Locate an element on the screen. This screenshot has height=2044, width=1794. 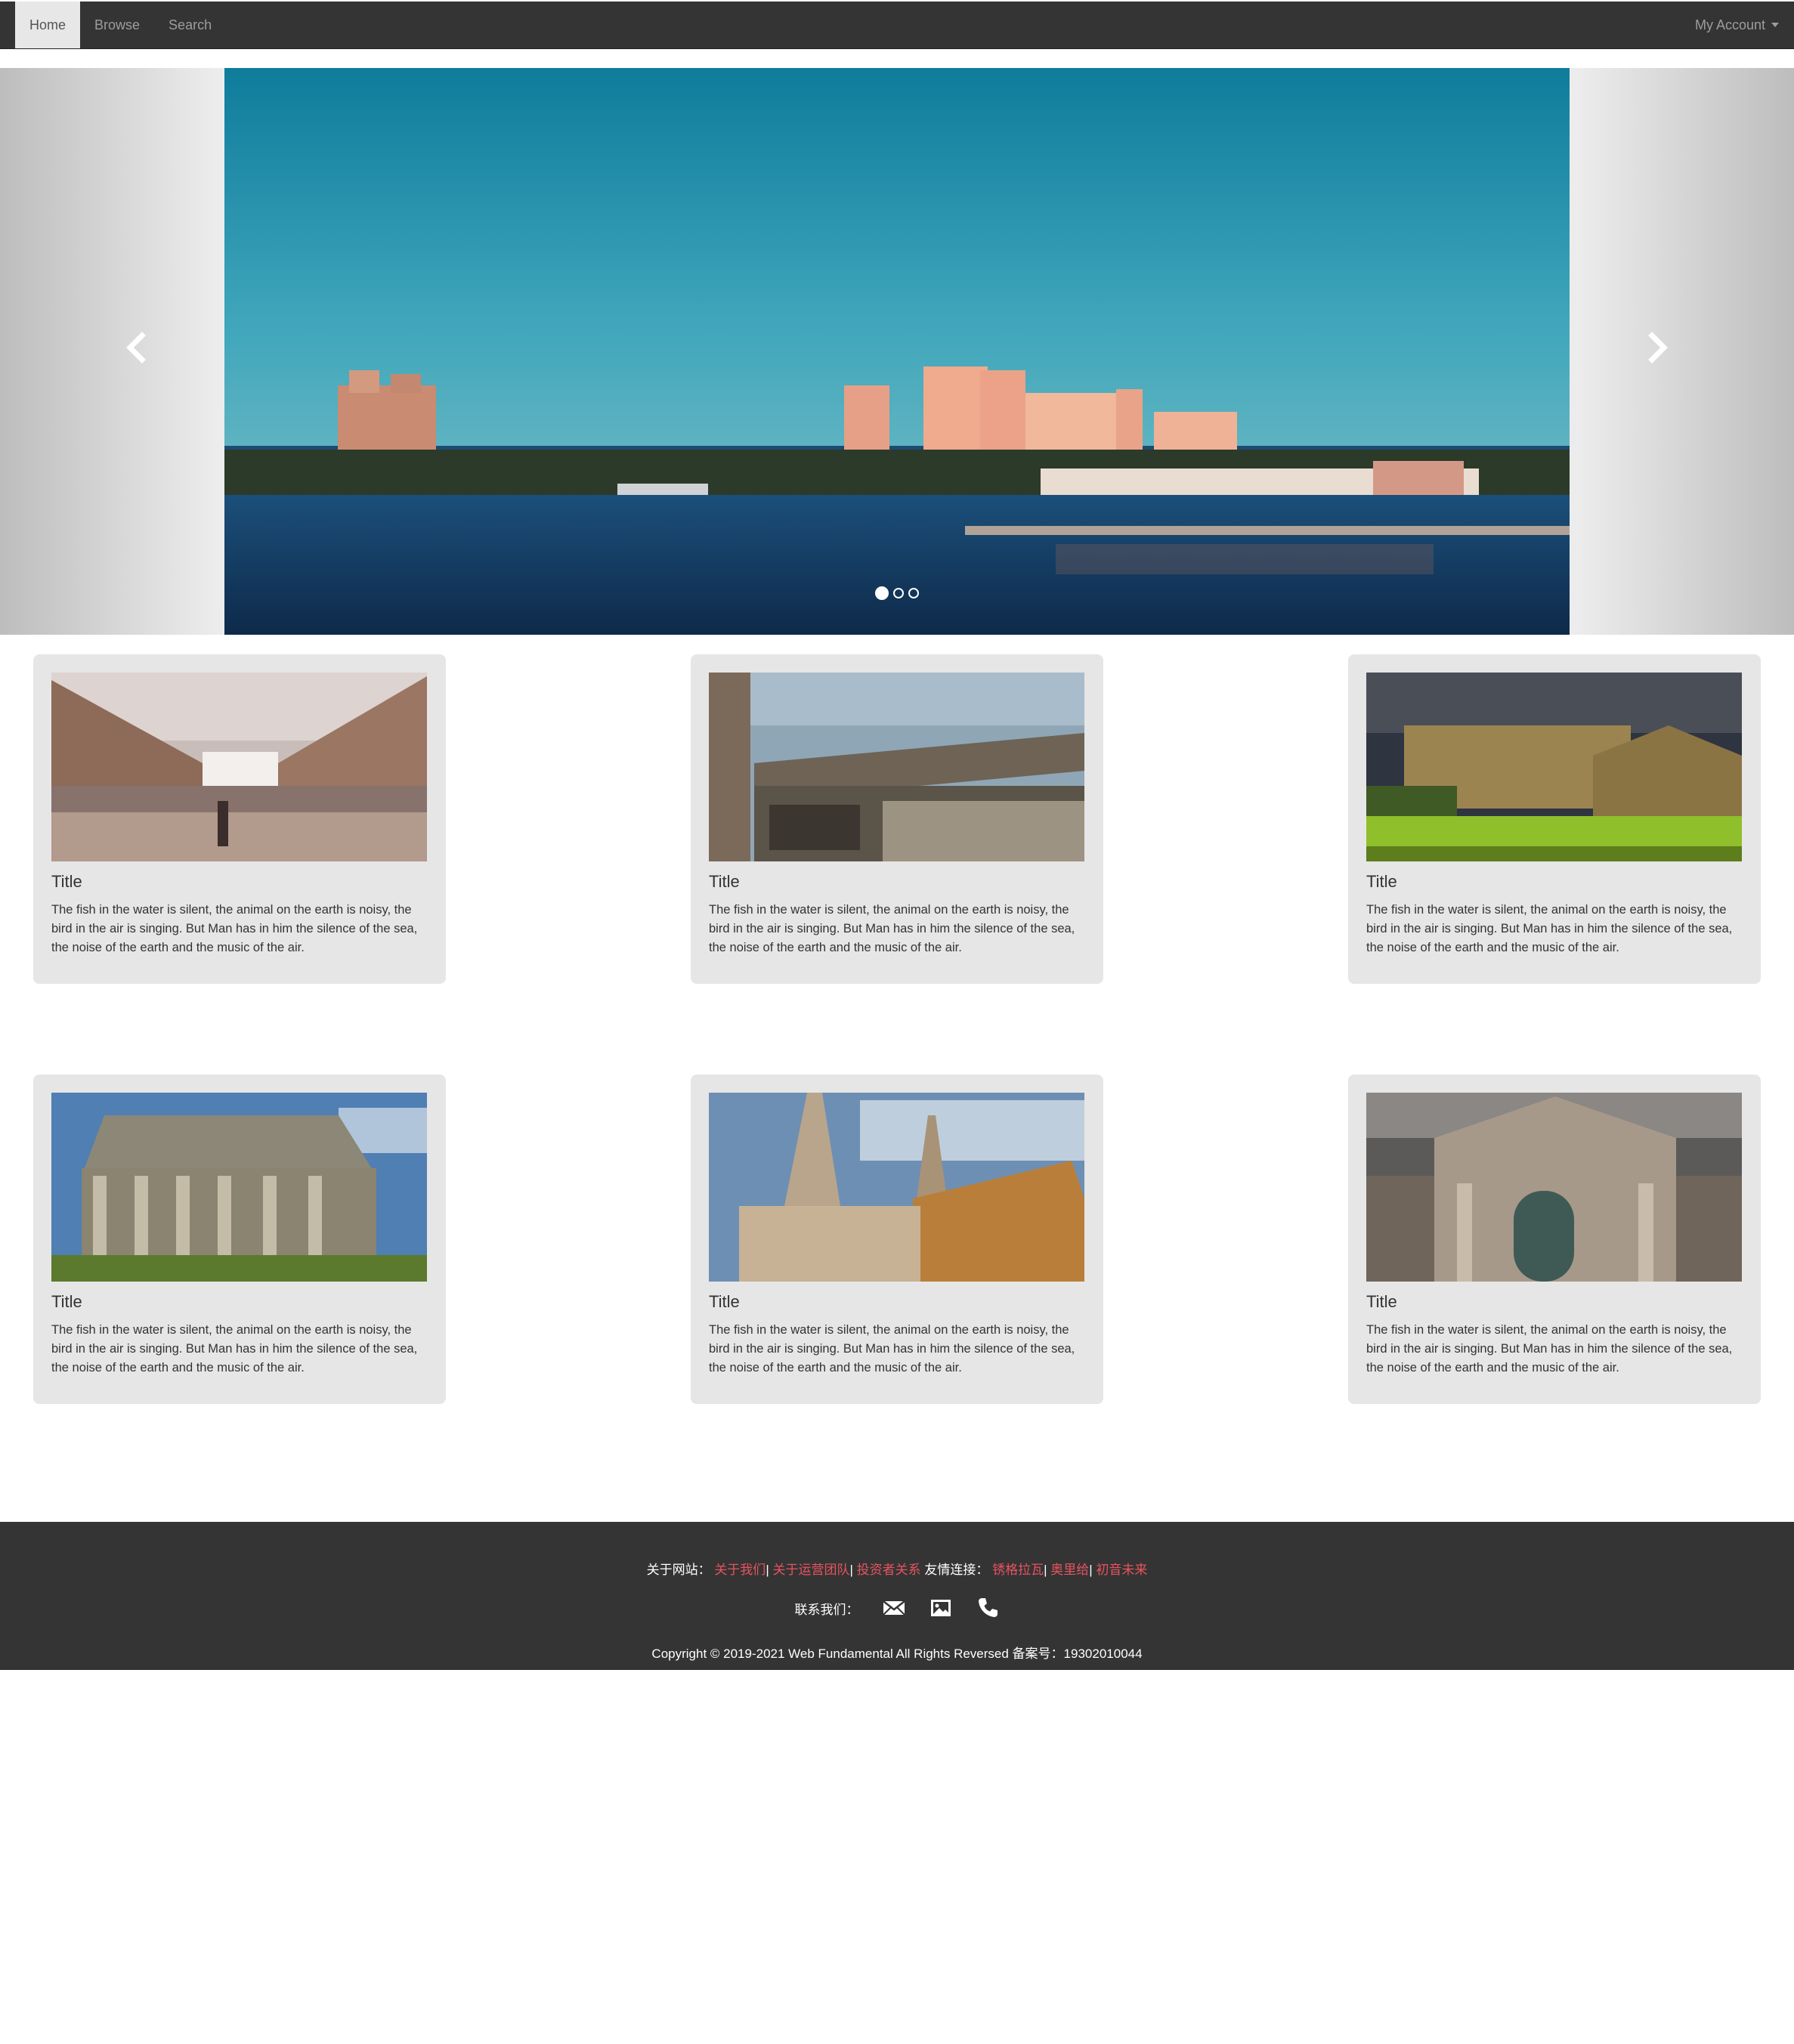
my-account-dropdown: My Account is located at coordinates (1737, 25).